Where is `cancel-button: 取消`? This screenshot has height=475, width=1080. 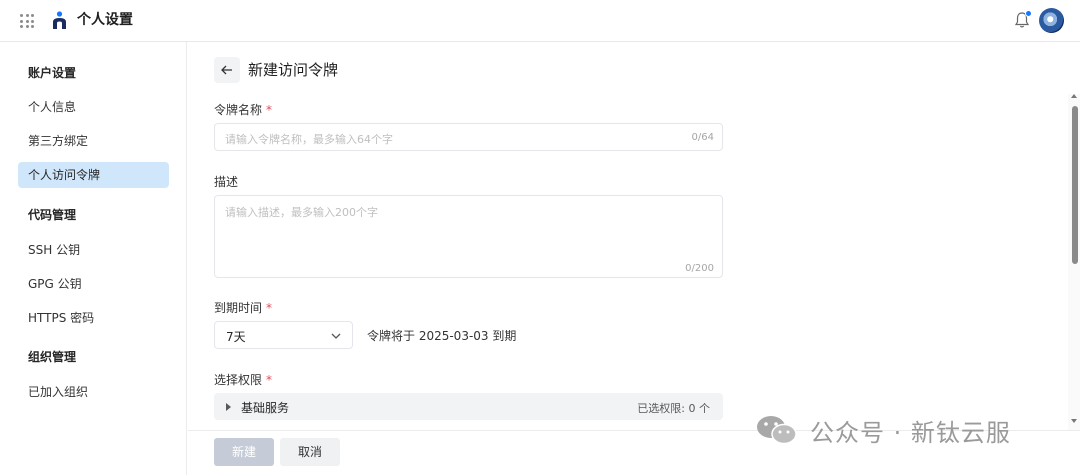
cancel-button: 取消 is located at coordinates (310, 452).